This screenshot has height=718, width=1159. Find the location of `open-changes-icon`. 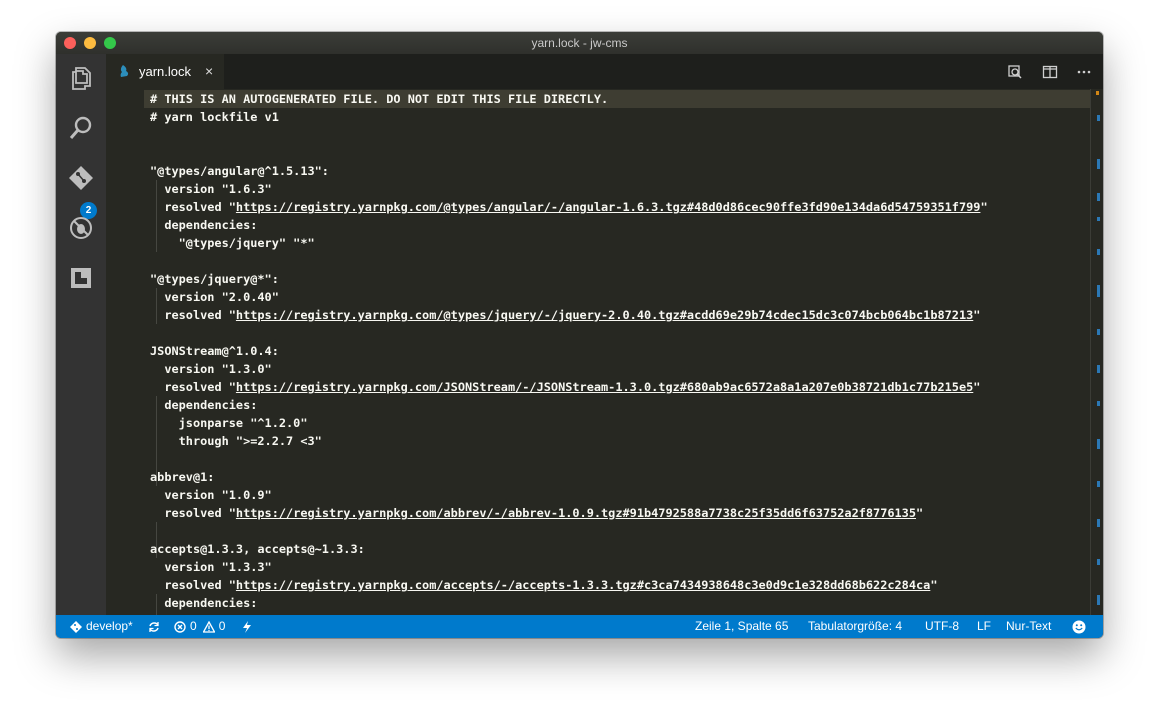

open-changes-icon is located at coordinates (1015, 71).